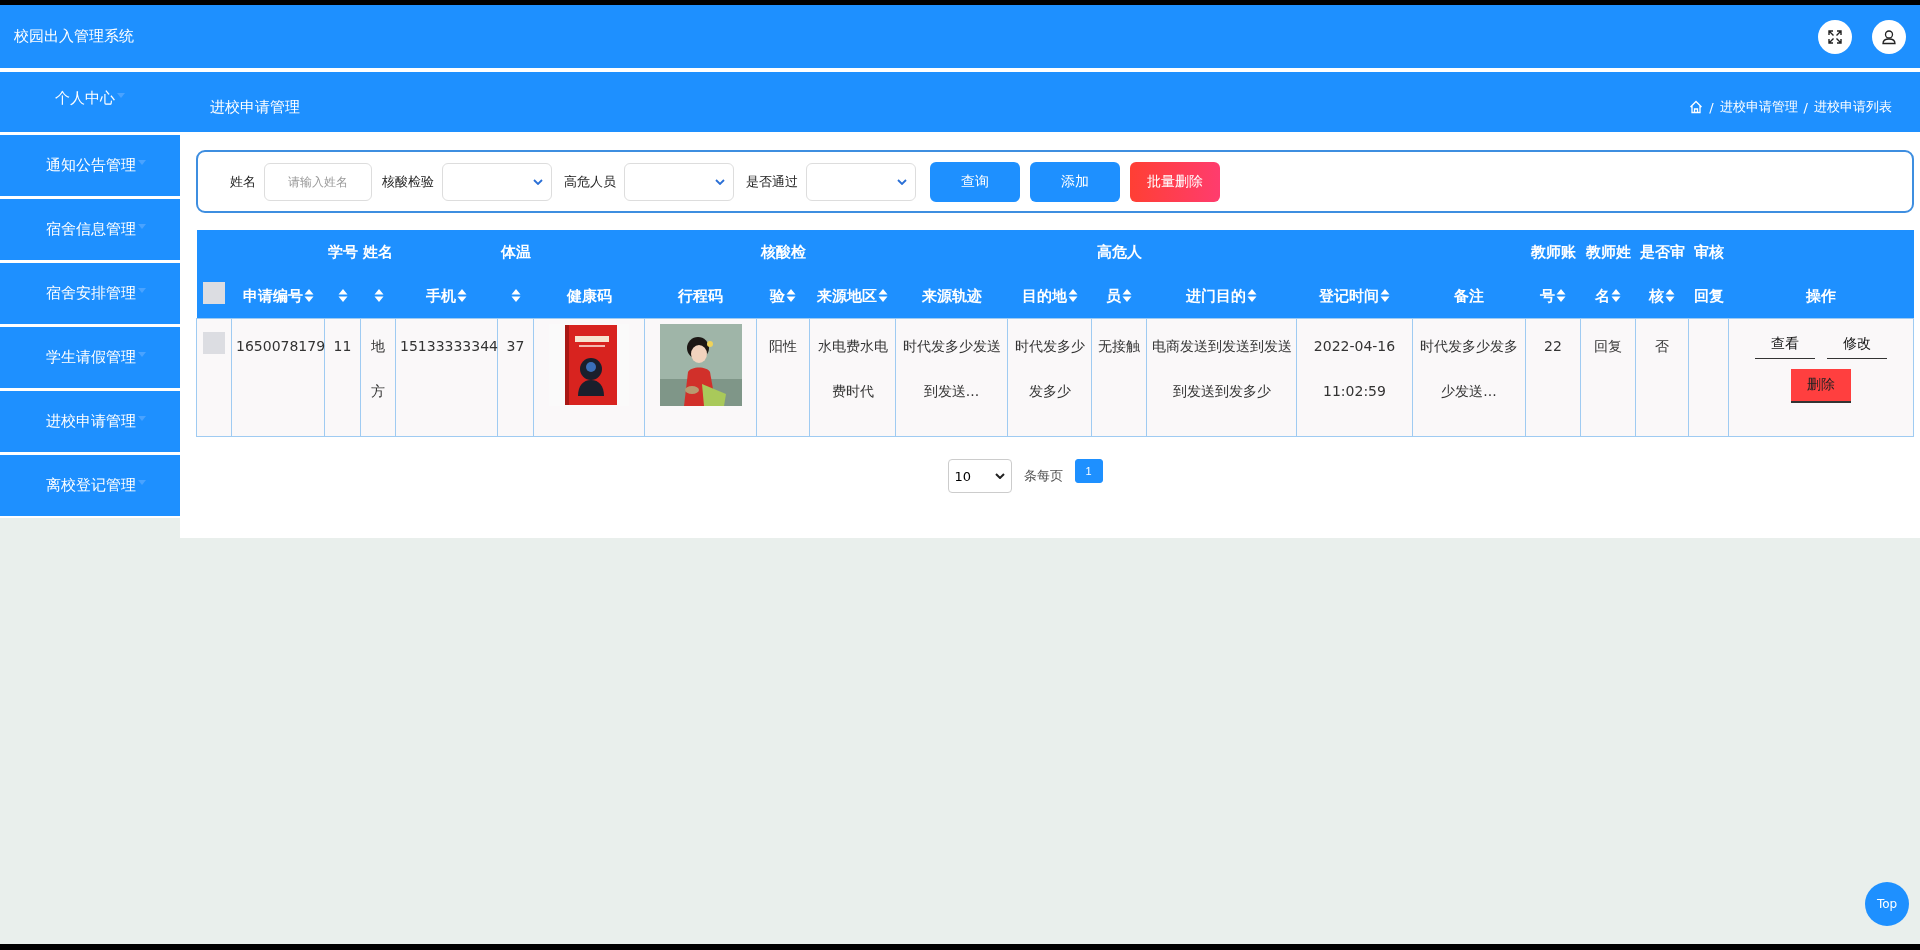 Image resolution: width=1920 pixels, height=950 pixels. I want to click on column-header: 目的地, so click(1049, 296).